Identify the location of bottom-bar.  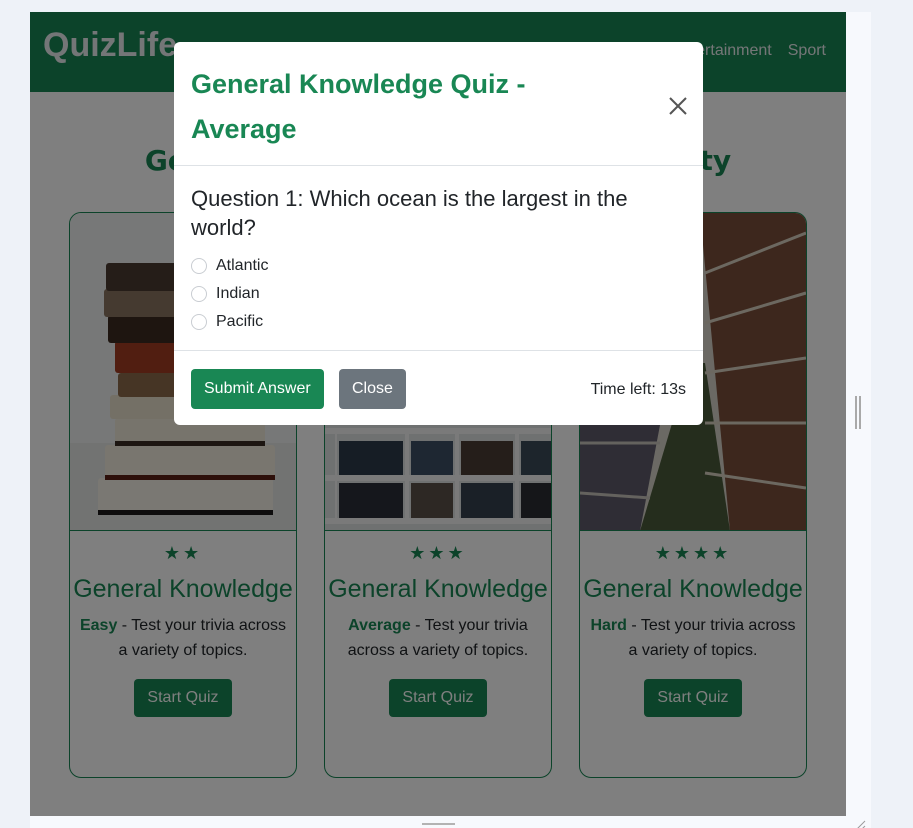
(450, 822).